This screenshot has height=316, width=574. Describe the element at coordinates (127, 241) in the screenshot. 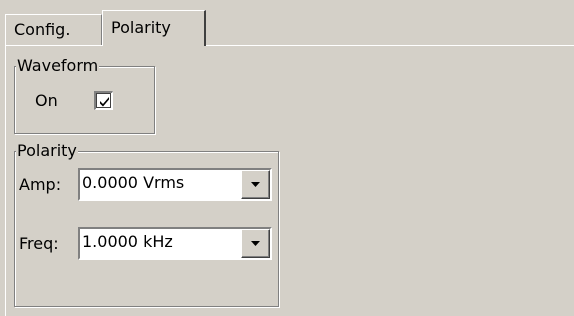

I see `freq-value: 1.0000 kHz` at that location.